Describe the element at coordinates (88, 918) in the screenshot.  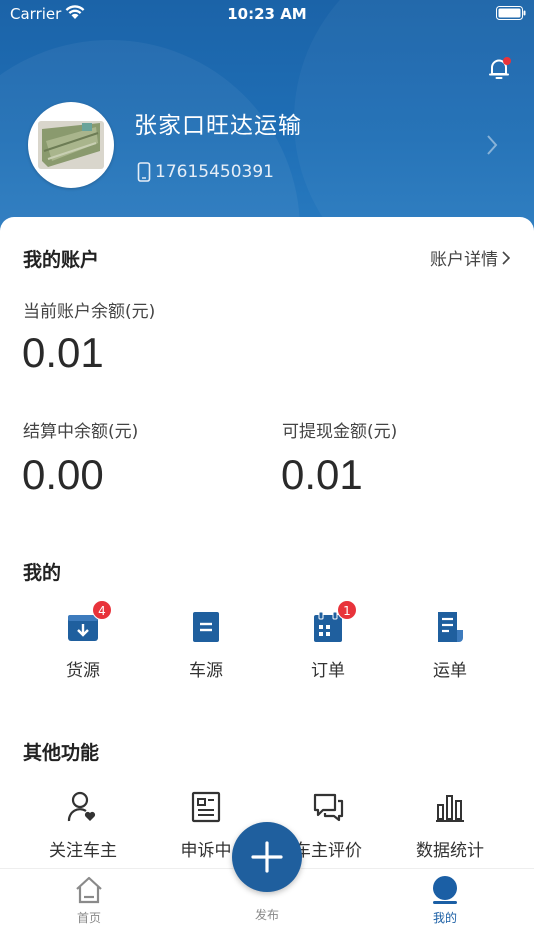
I see `tab-home-label: 首页` at that location.